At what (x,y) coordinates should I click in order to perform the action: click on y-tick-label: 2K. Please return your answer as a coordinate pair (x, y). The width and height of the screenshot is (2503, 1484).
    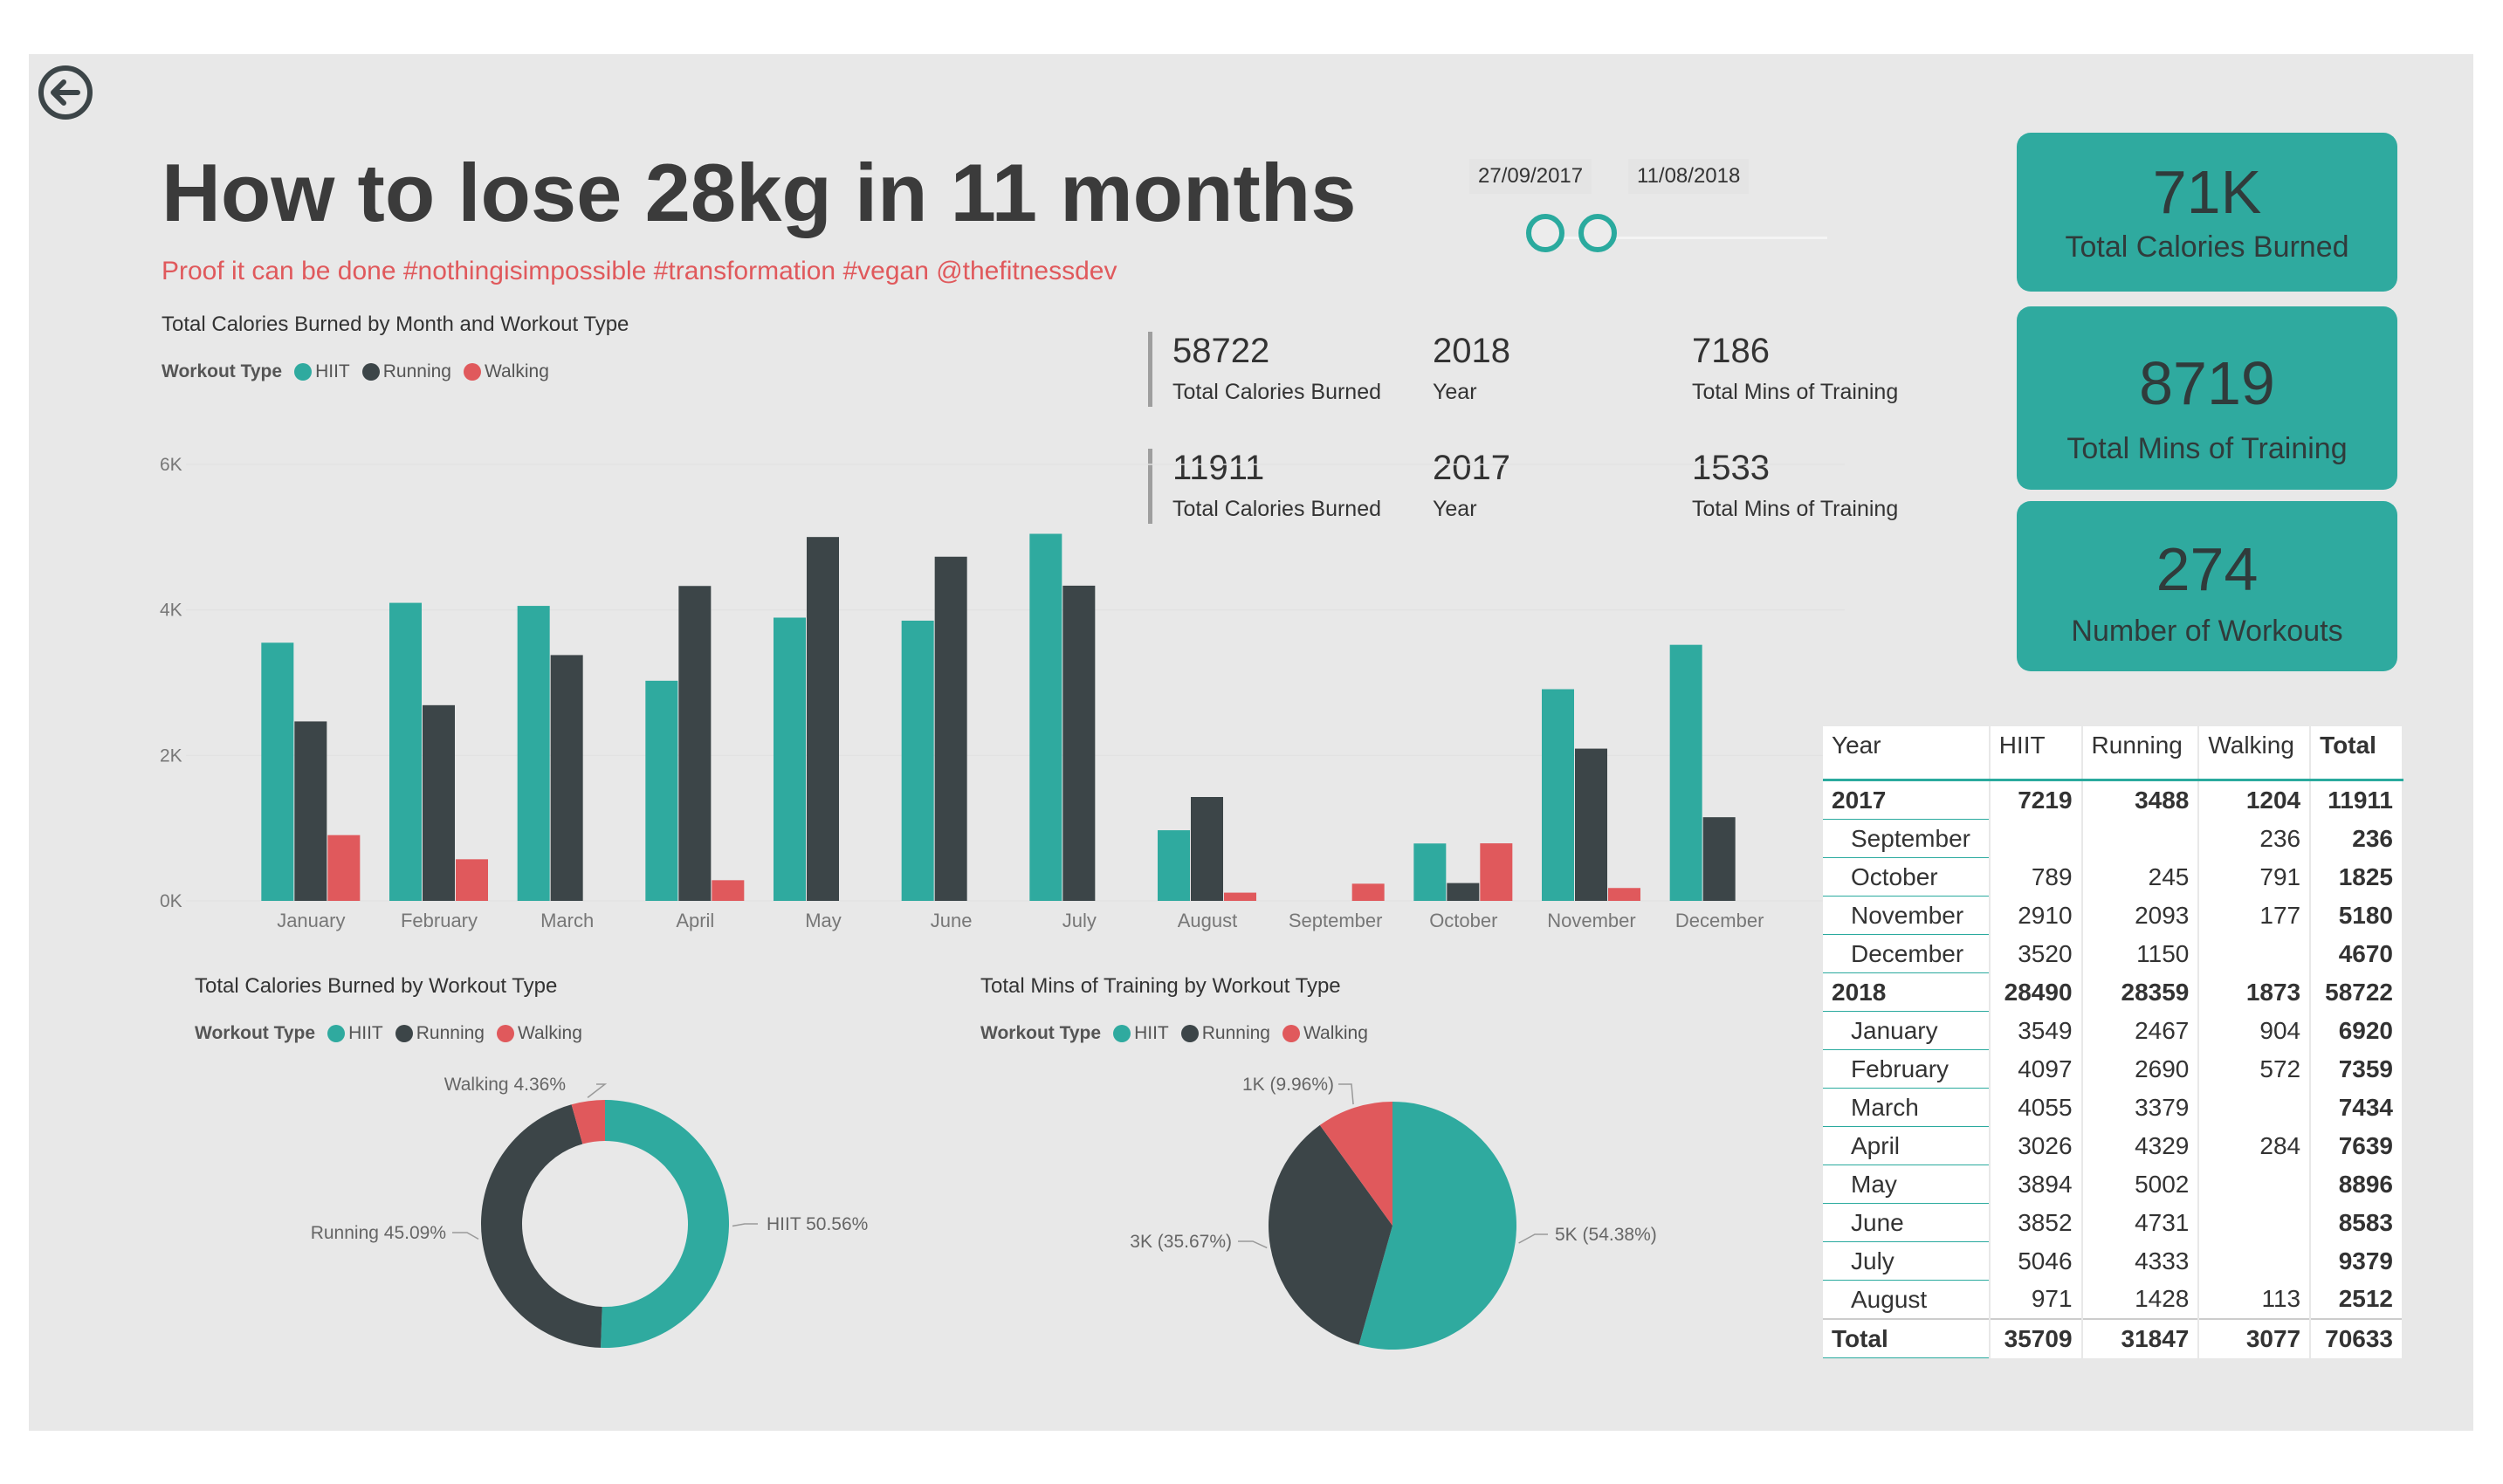
    Looking at the image, I should click on (171, 755).